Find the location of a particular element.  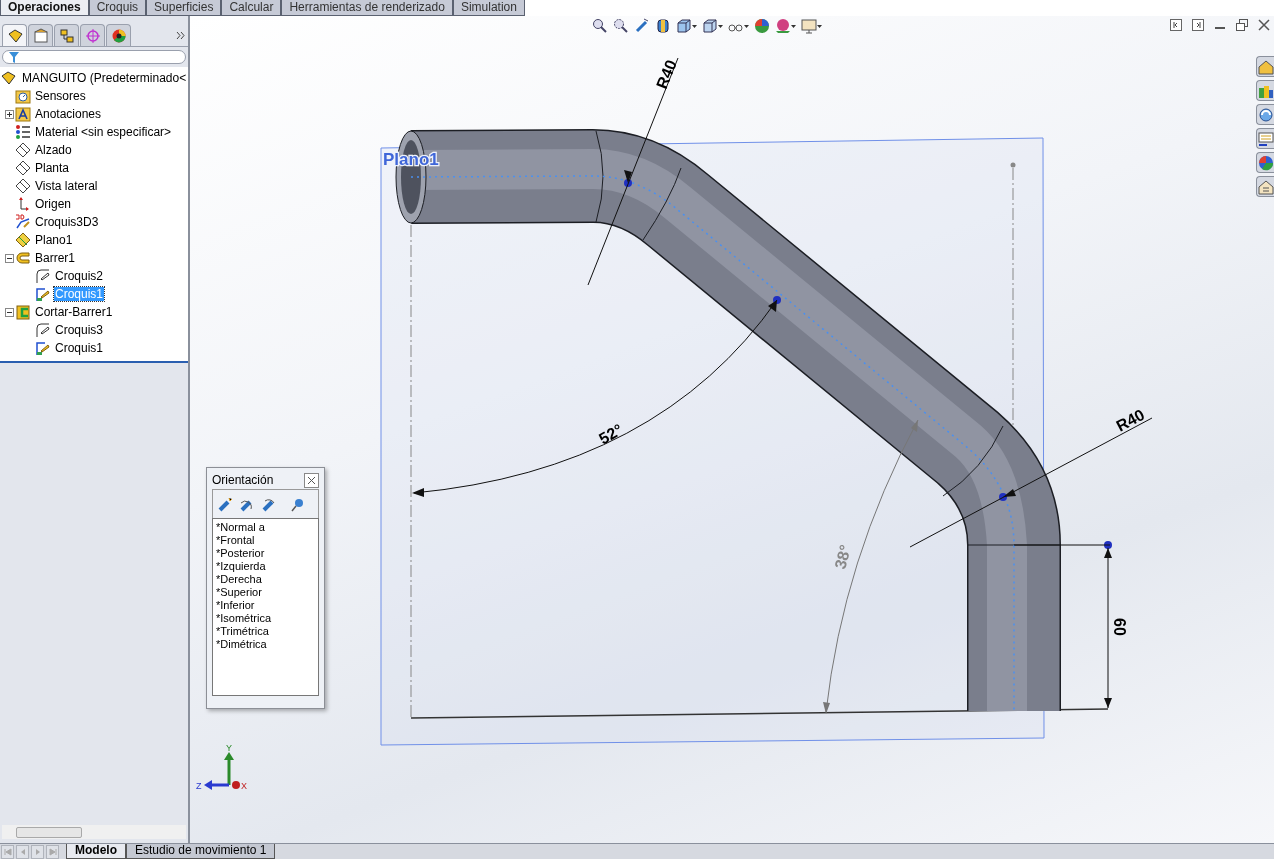

command-tab: Simulation is located at coordinates (488, 8).